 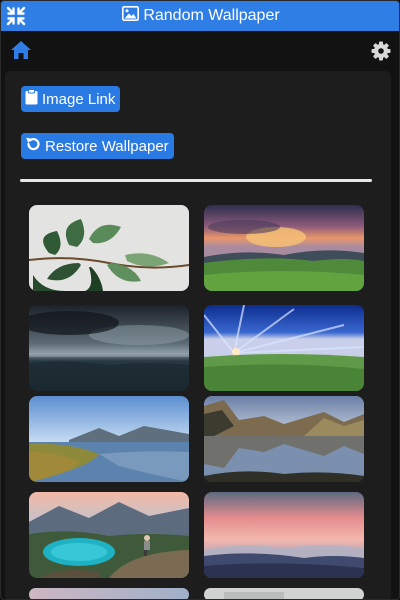 What do you see at coordinates (33, 146) in the screenshot?
I see `undo-icon` at bounding box center [33, 146].